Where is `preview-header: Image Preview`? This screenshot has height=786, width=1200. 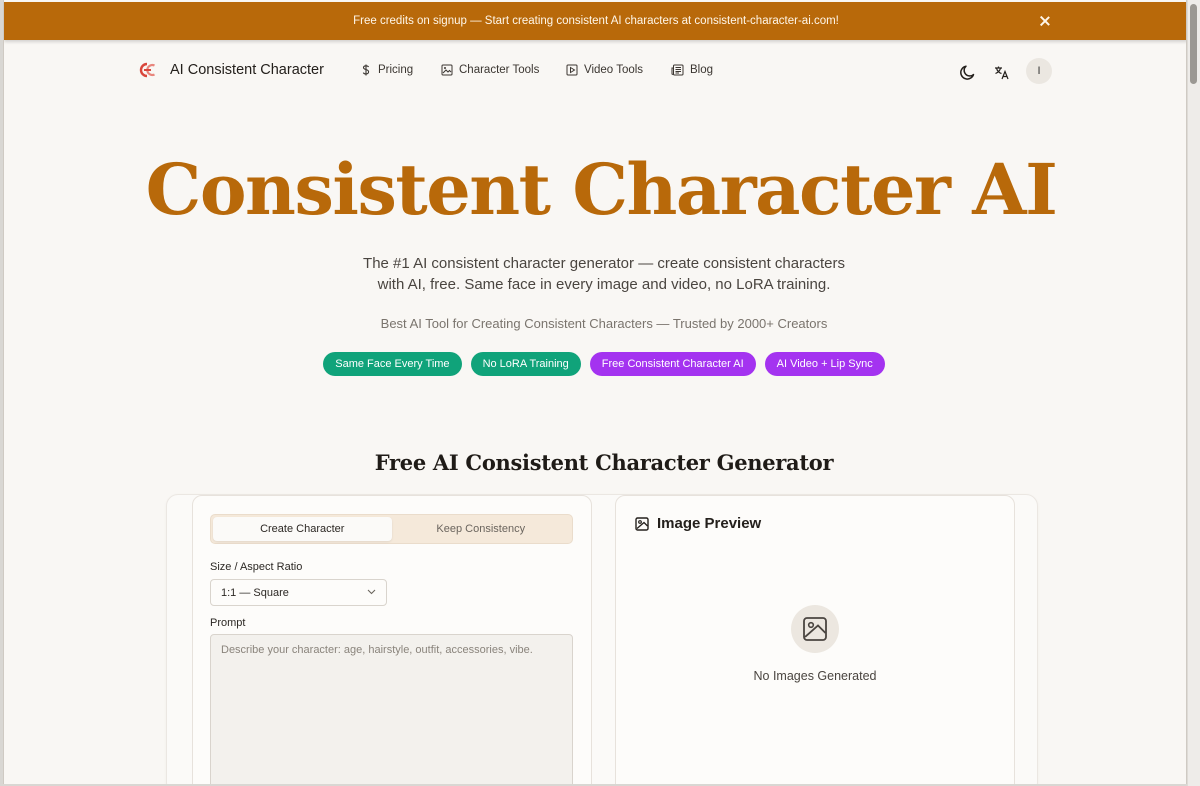 preview-header: Image Preview is located at coordinates (698, 523).